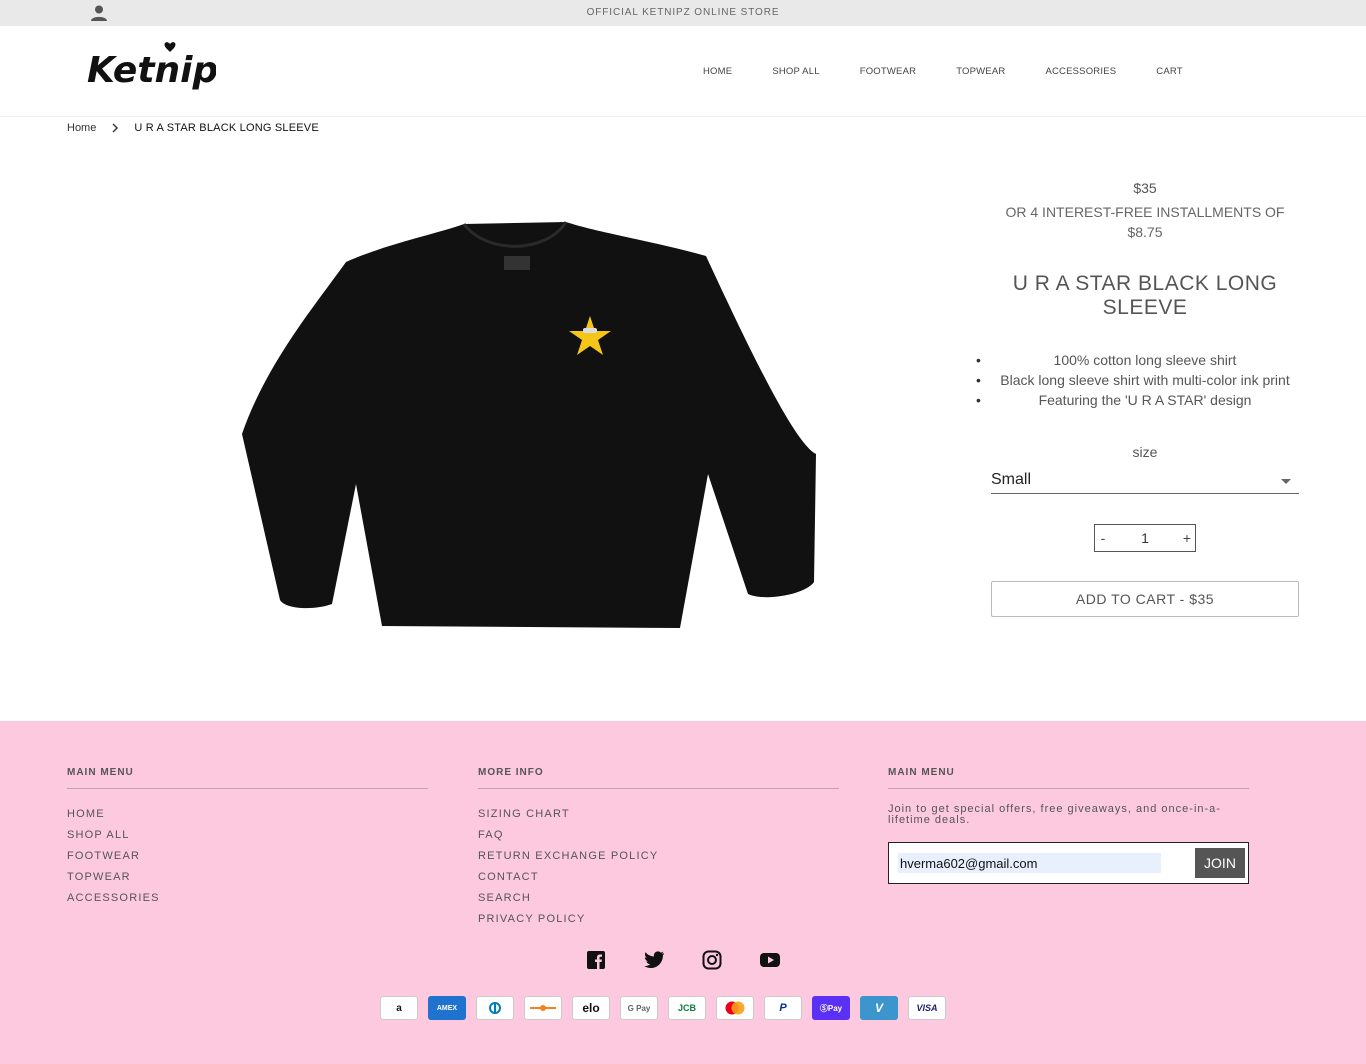 This screenshot has height=1064, width=1366. What do you see at coordinates (770, 960) in the screenshot?
I see `youtube-icon` at bounding box center [770, 960].